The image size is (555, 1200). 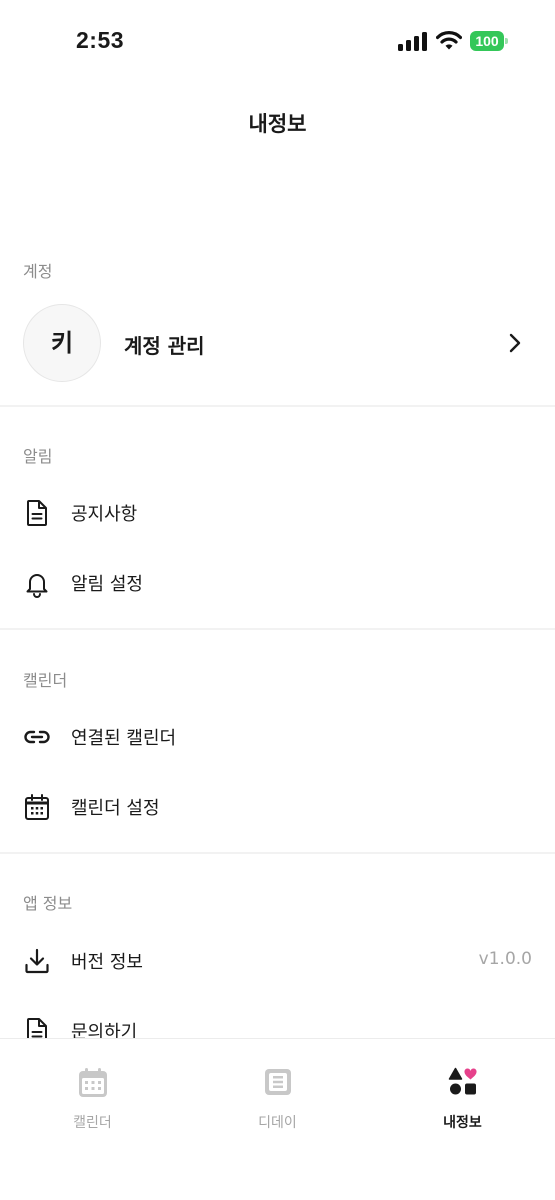 What do you see at coordinates (505, 959) in the screenshot?
I see `version-value: v1.0.0` at bounding box center [505, 959].